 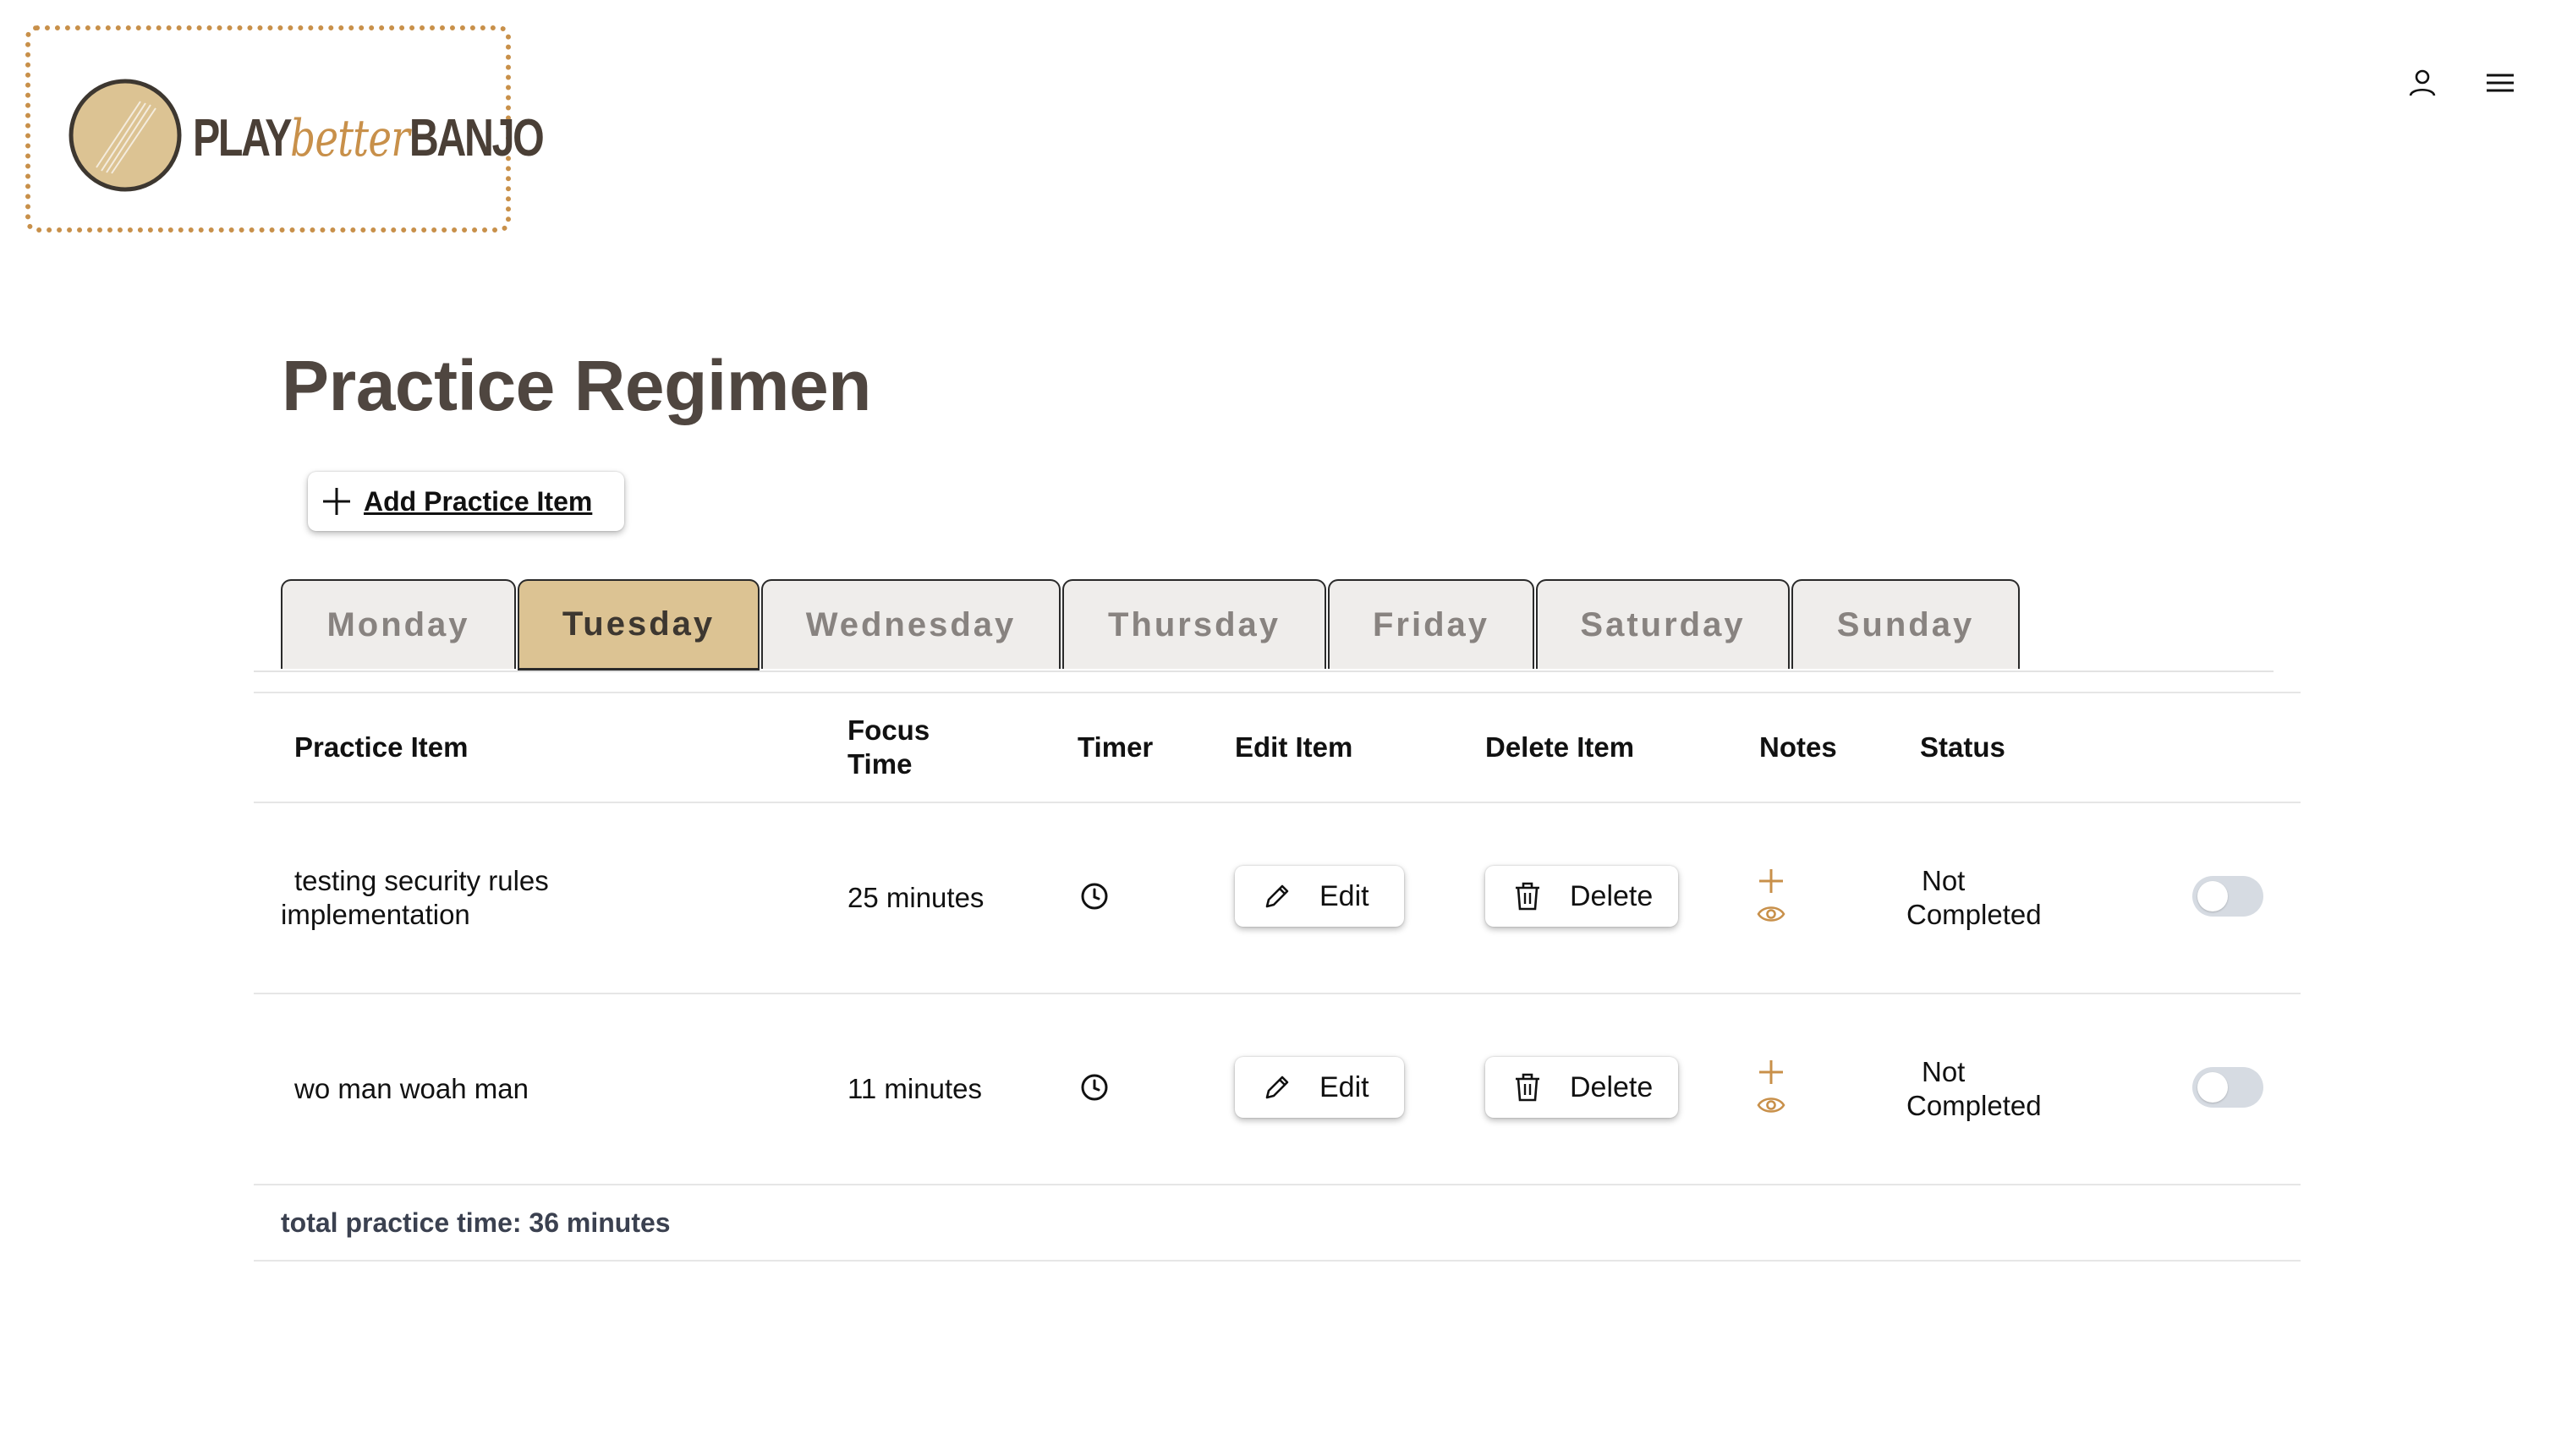 What do you see at coordinates (1798, 747) in the screenshot?
I see `header-notes: Notes` at bounding box center [1798, 747].